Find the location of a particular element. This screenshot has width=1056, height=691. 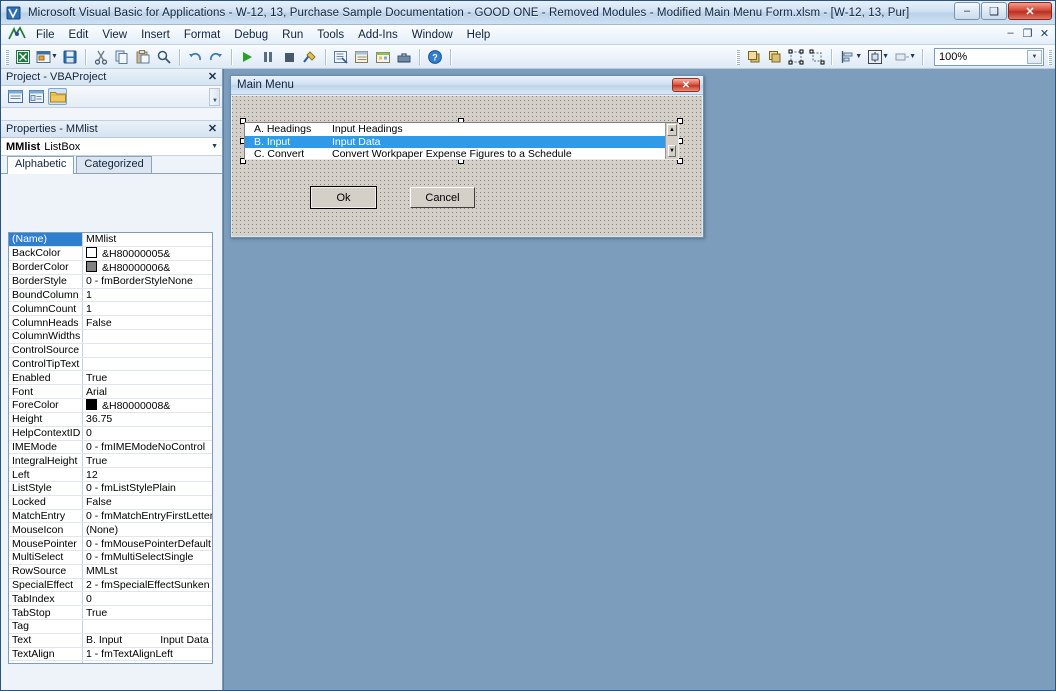

properties-object-combobox: MMlist ListBox ▼ is located at coordinates (111, 147).